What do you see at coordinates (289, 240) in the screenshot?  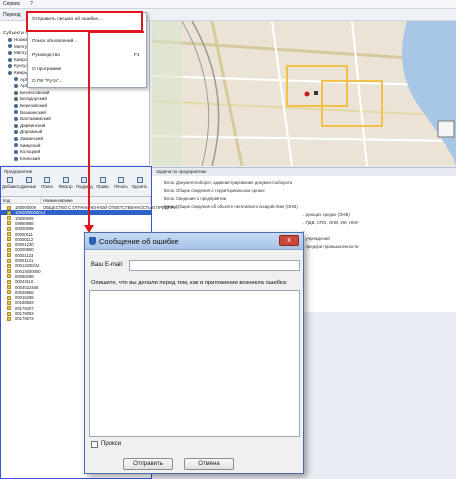 I see `close-button: x` at bounding box center [289, 240].